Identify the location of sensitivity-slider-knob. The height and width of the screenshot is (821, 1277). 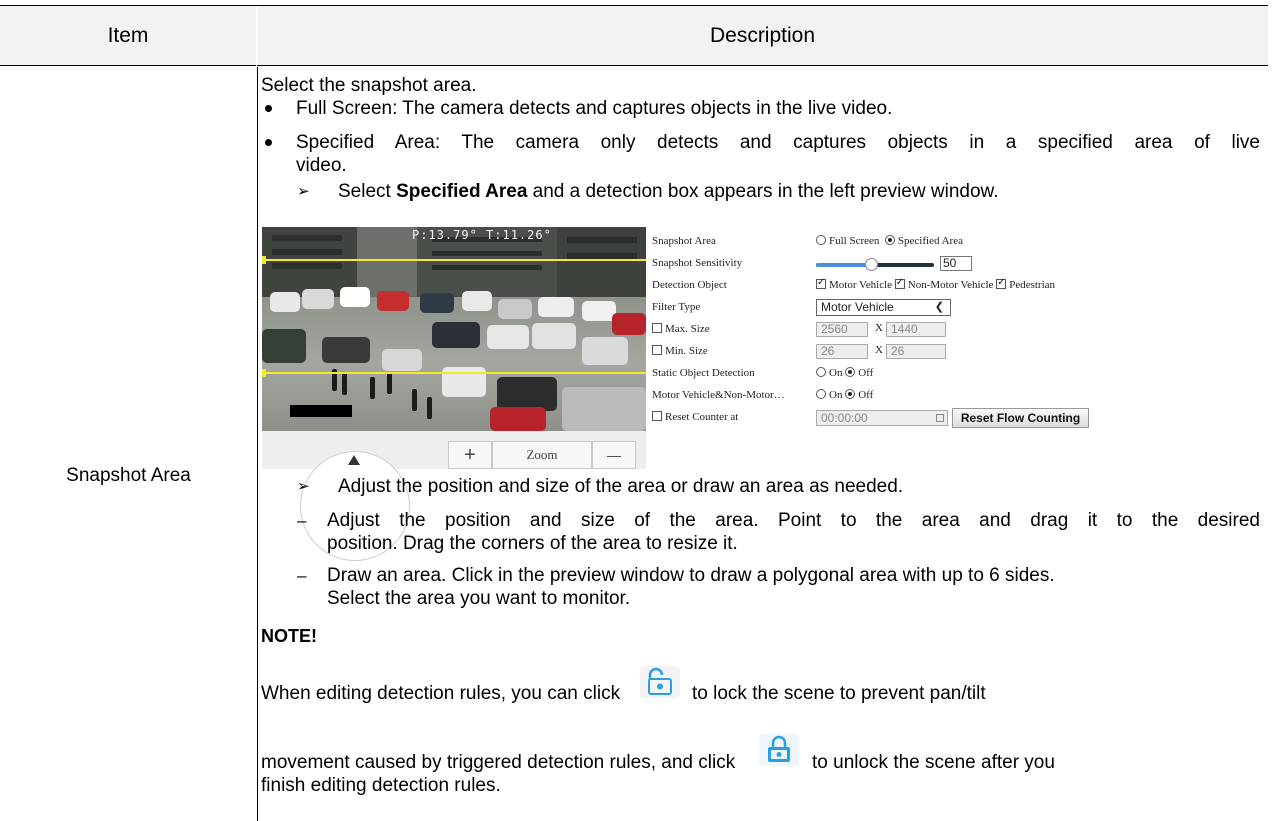
(872, 264).